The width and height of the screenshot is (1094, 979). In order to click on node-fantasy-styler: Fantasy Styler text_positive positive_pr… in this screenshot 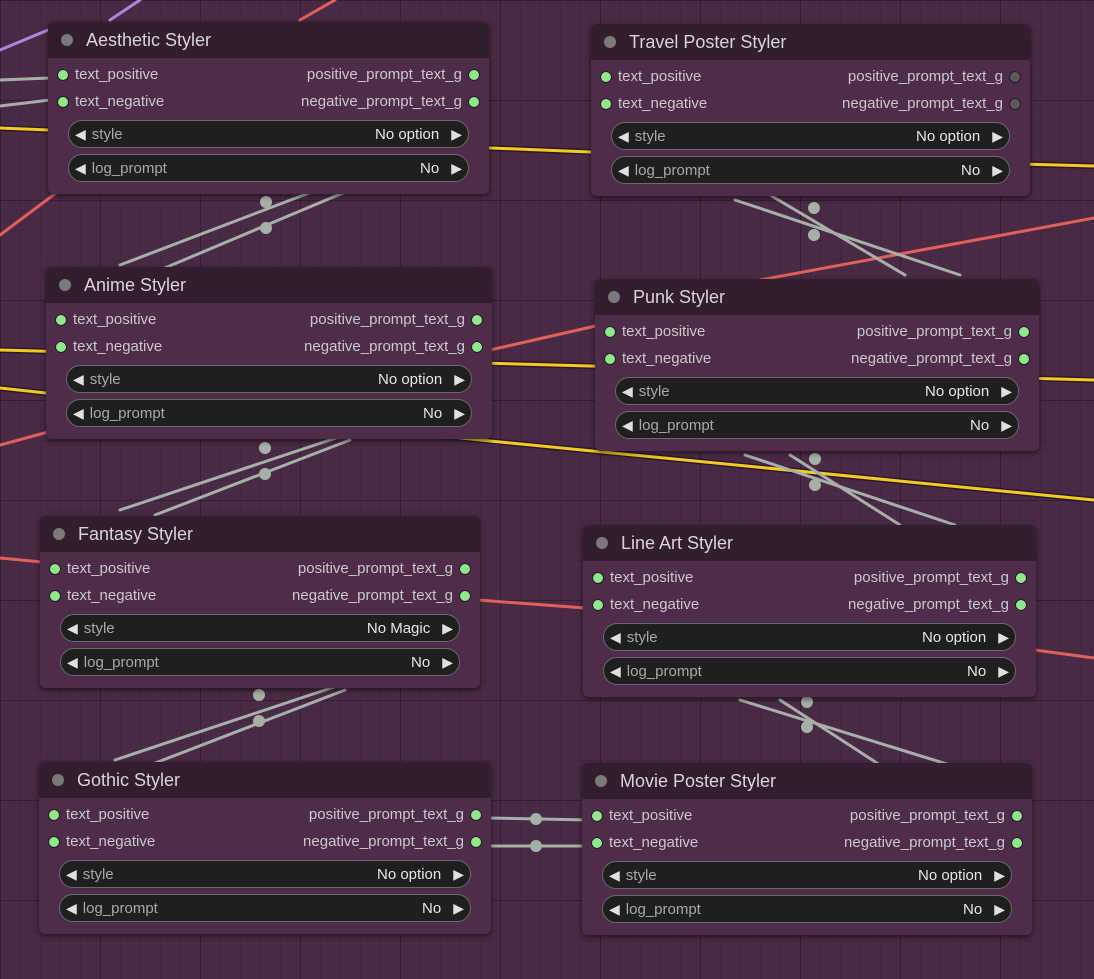, I will do `click(260, 602)`.